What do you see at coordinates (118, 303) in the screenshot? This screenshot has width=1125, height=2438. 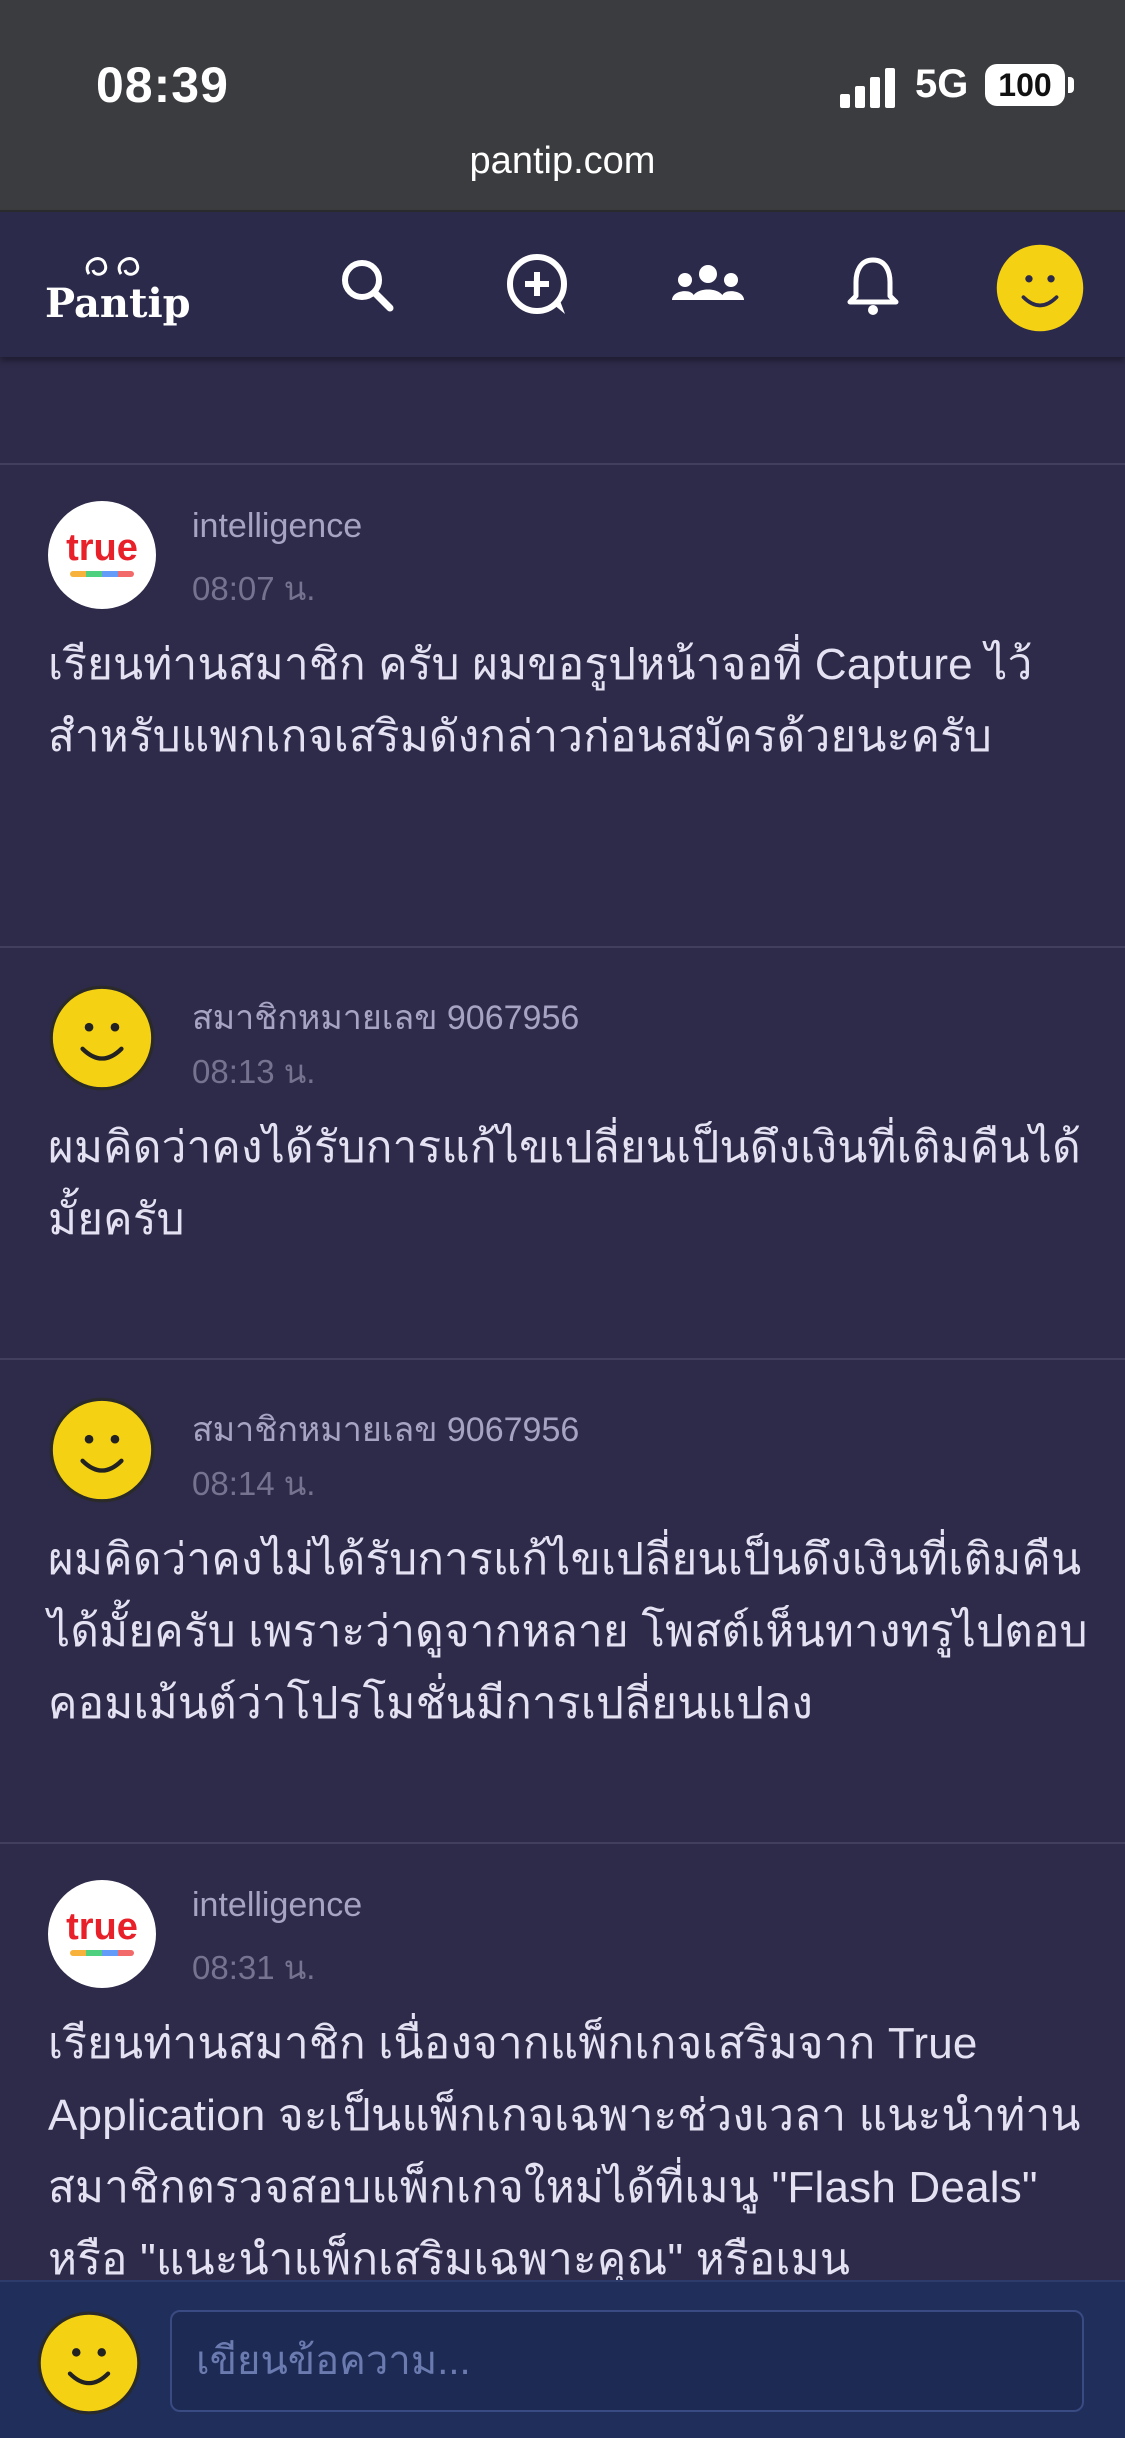 I see `logo-text: Pantip` at bounding box center [118, 303].